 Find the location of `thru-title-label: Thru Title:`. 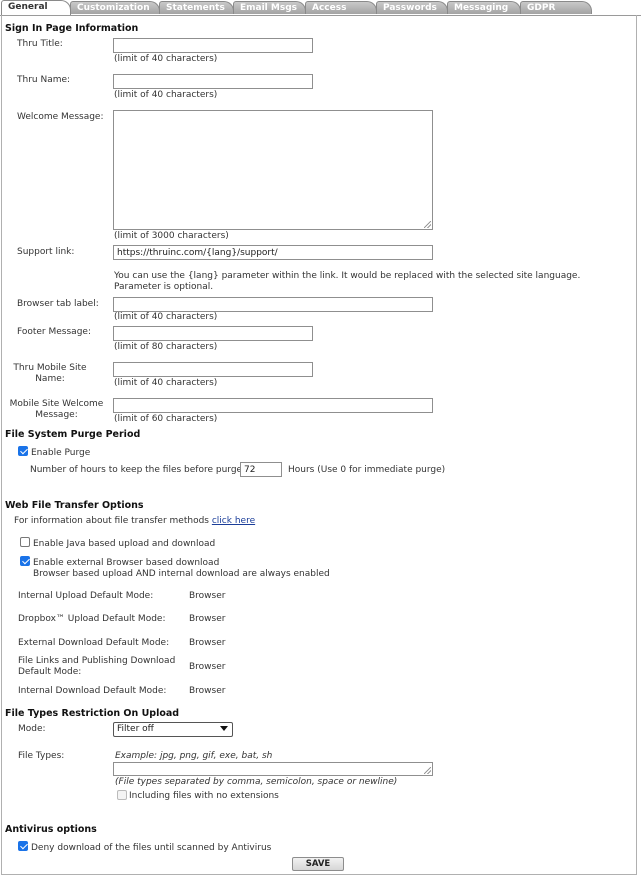

thru-title-label: Thru Title: is located at coordinates (40, 44).